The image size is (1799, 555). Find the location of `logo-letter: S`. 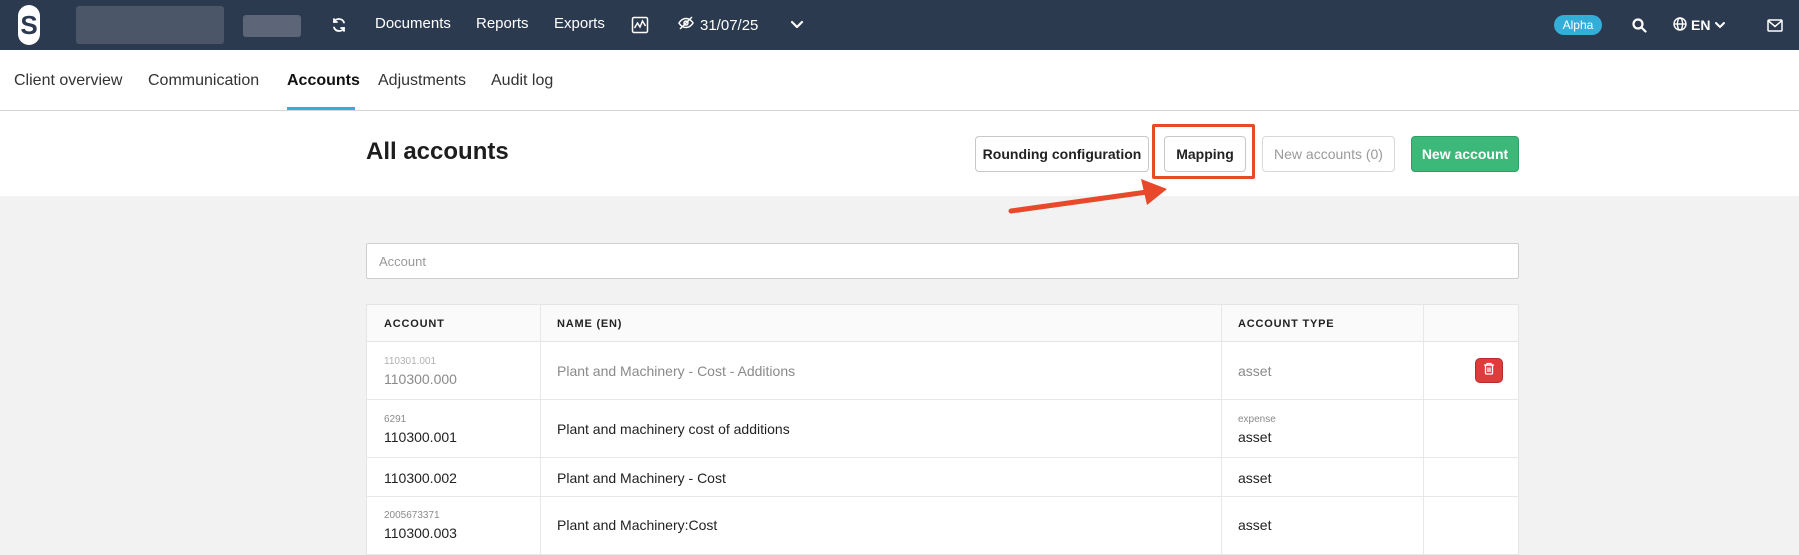

logo-letter: S is located at coordinates (28, 25).